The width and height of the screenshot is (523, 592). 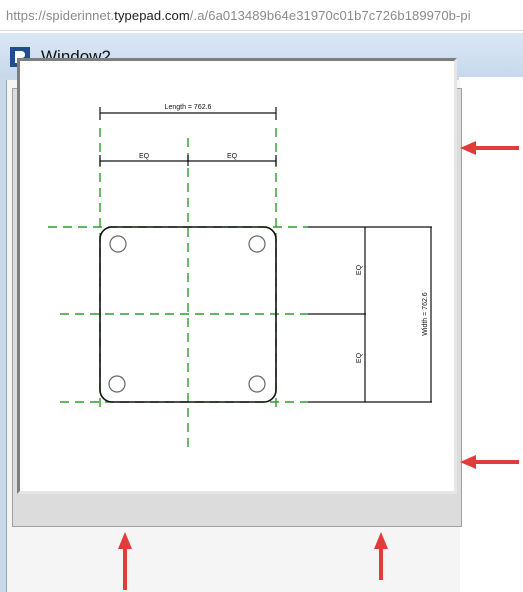 What do you see at coordinates (188, 107) in the screenshot?
I see `dim-top-total: Length = 762.6` at bounding box center [188, 107].